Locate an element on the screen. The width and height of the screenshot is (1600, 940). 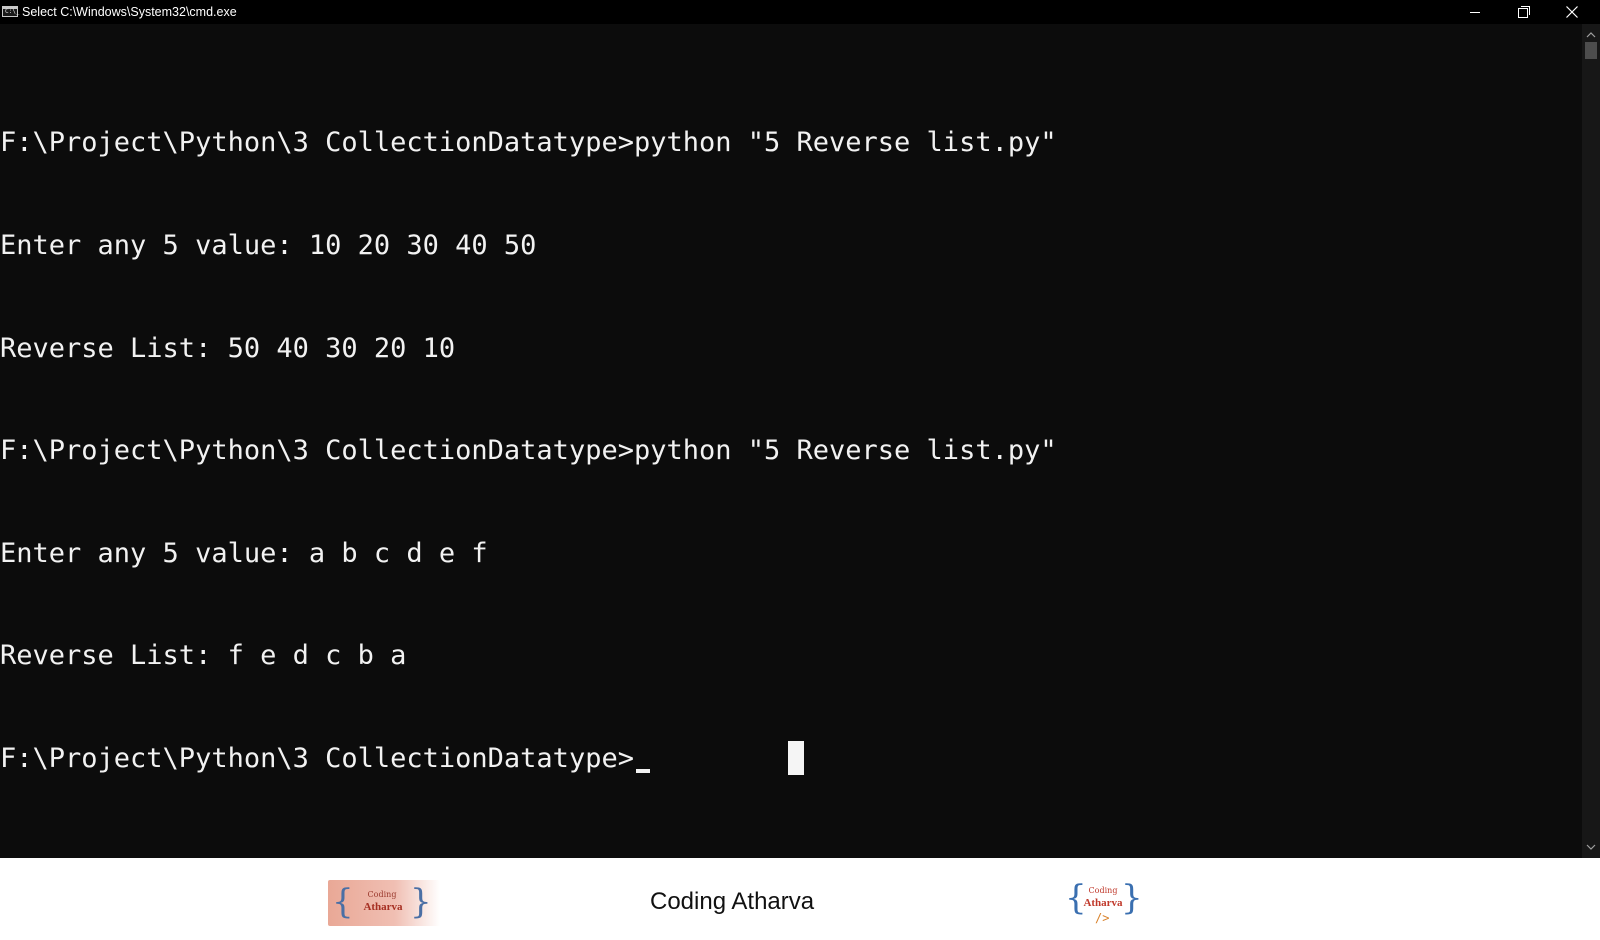
cmd-icon: C:\_ is located at coordinates (11, 11).